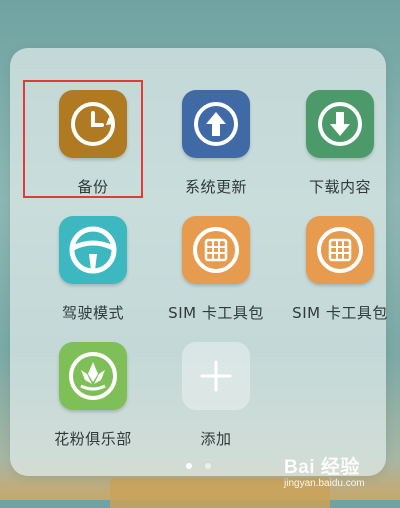 This screenshot has height=508, width=400. I want to click on app-label: 下载内容, so click(339, 187).